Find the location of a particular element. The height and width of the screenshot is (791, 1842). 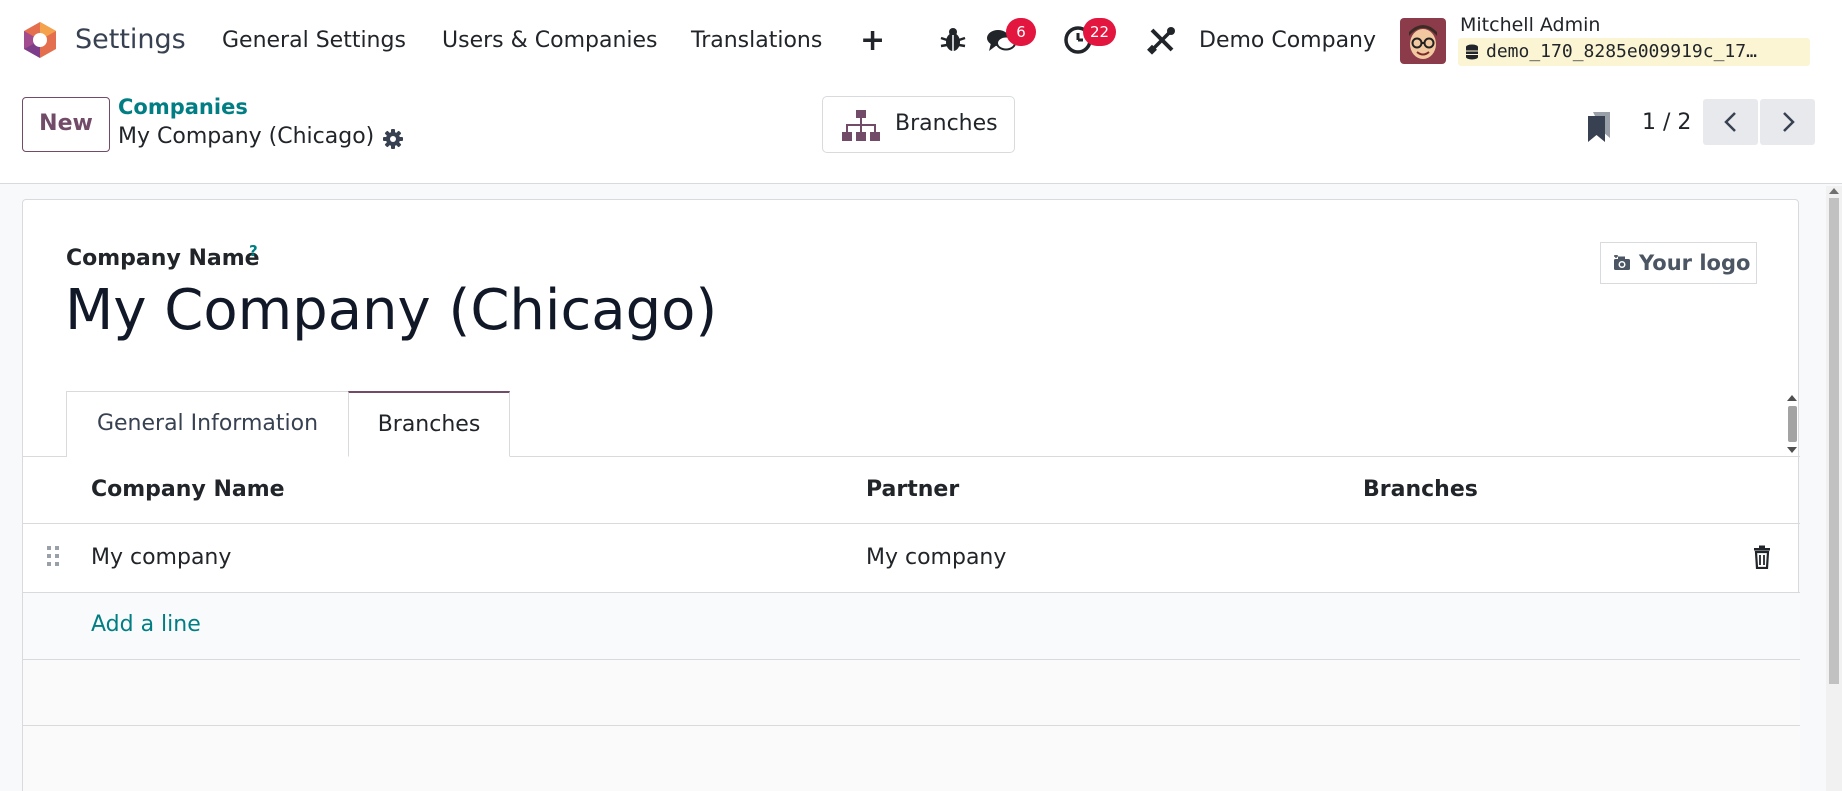

tabs-scrollbar-thumb is located at coordinates (1792, 424).